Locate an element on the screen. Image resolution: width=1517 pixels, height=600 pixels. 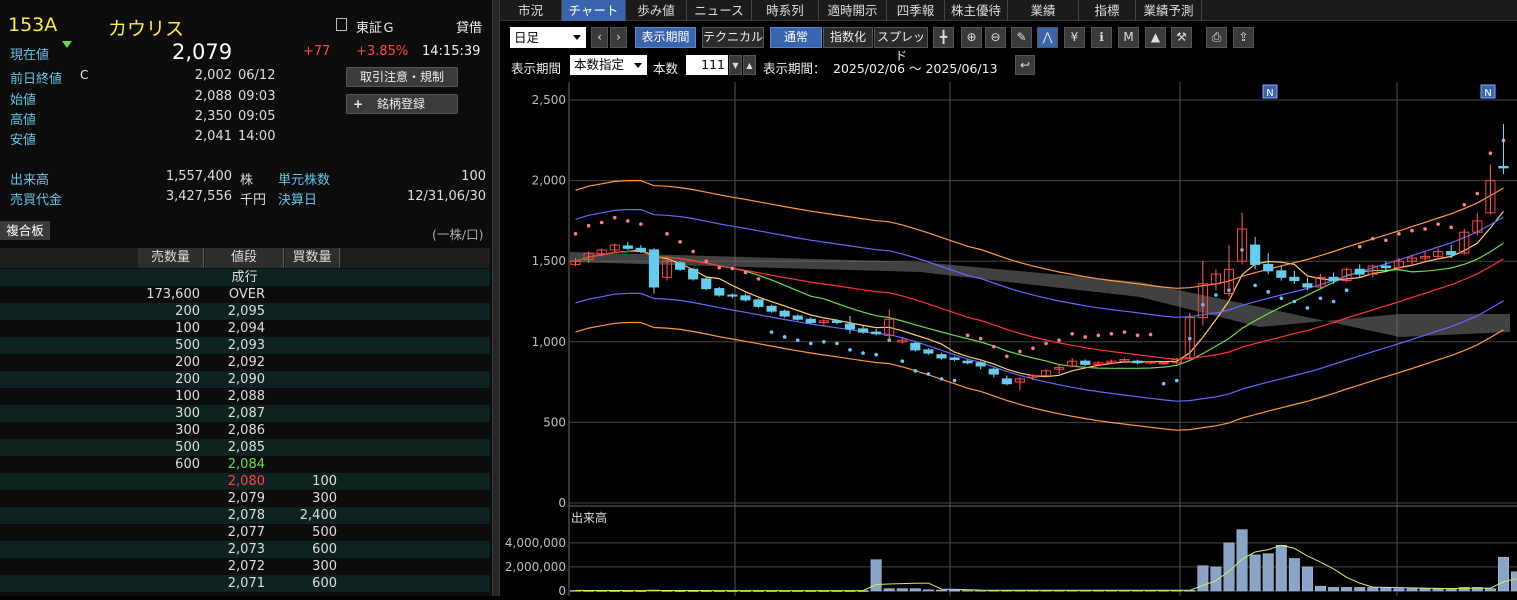
board-price: 2,078 is located at coordinates (235, 515).